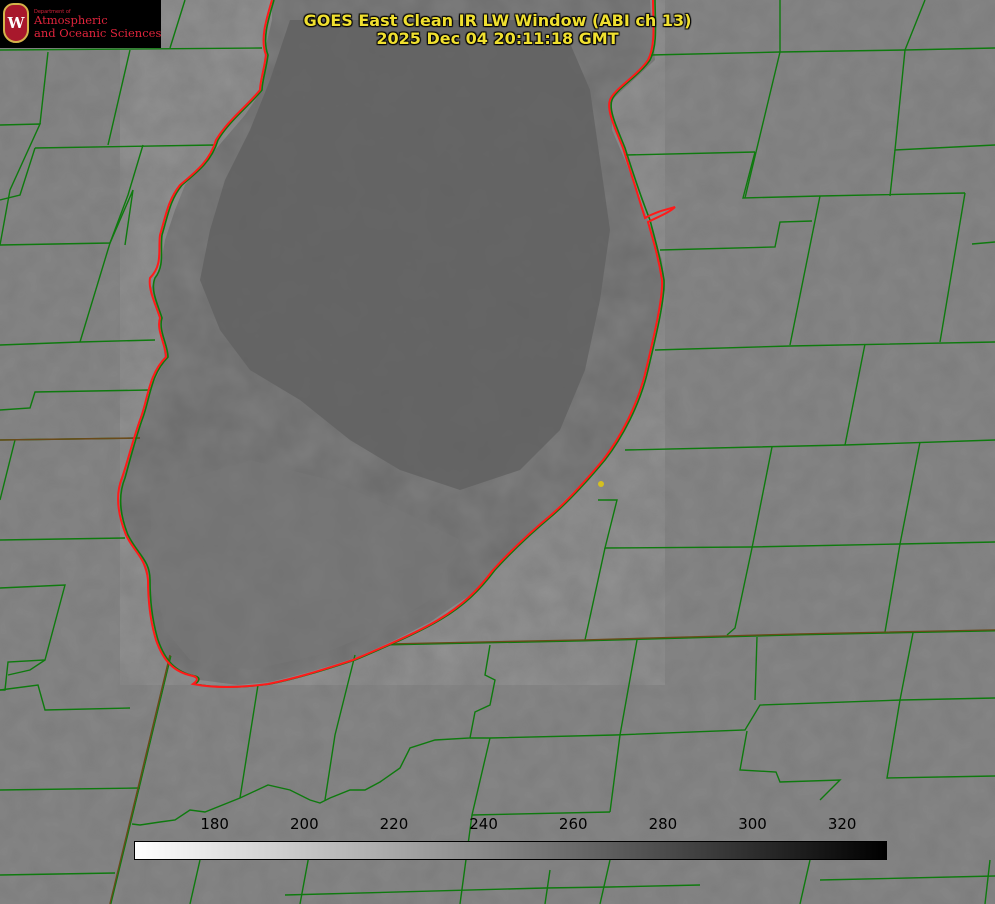 The image size is (995, 904). I want to click on logo-line2: and Oceanic Sciences, so click(98, 33).